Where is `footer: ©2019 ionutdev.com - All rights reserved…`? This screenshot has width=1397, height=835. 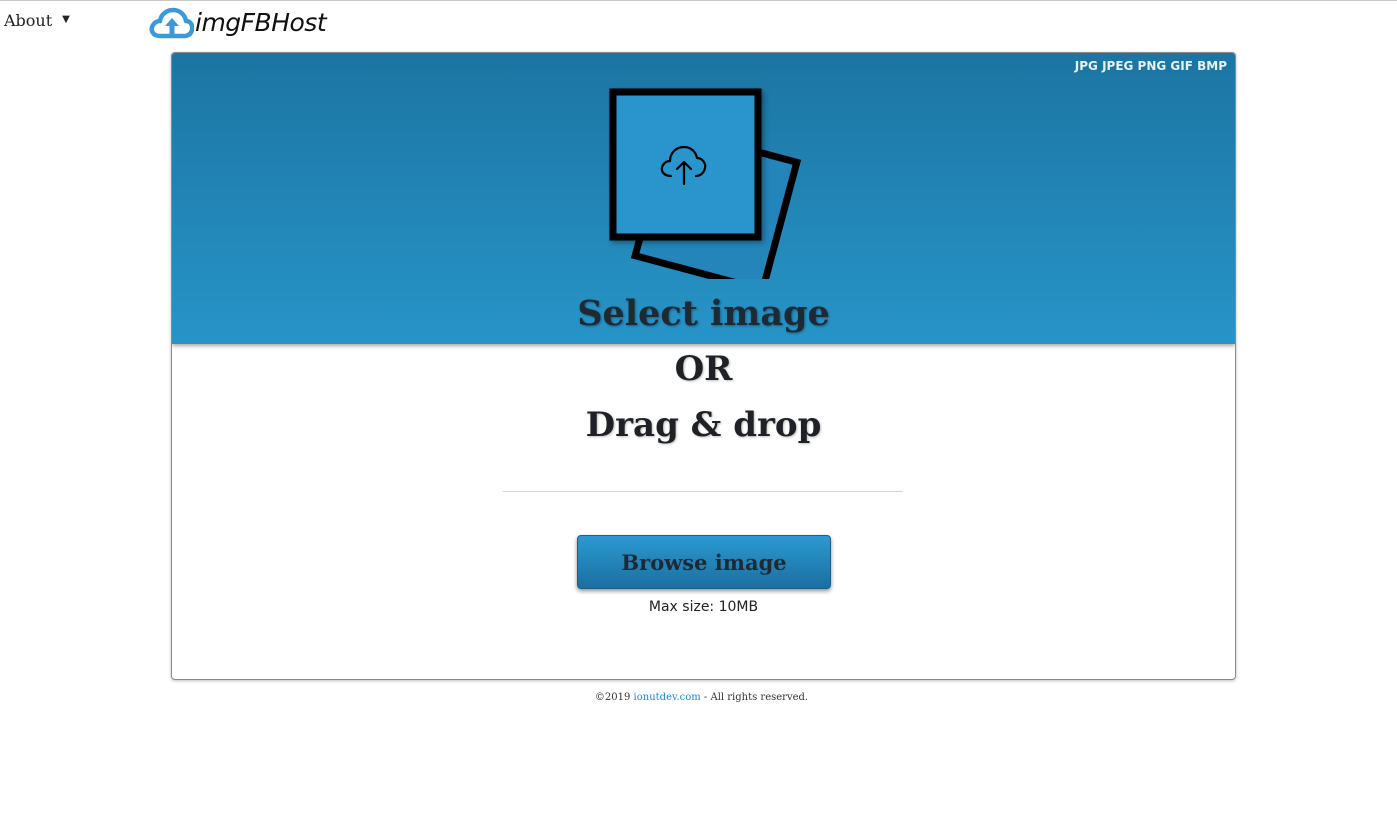 footer: ©2019 ionutdev.com - All rights reserved… is located at coordinates (698, 697).